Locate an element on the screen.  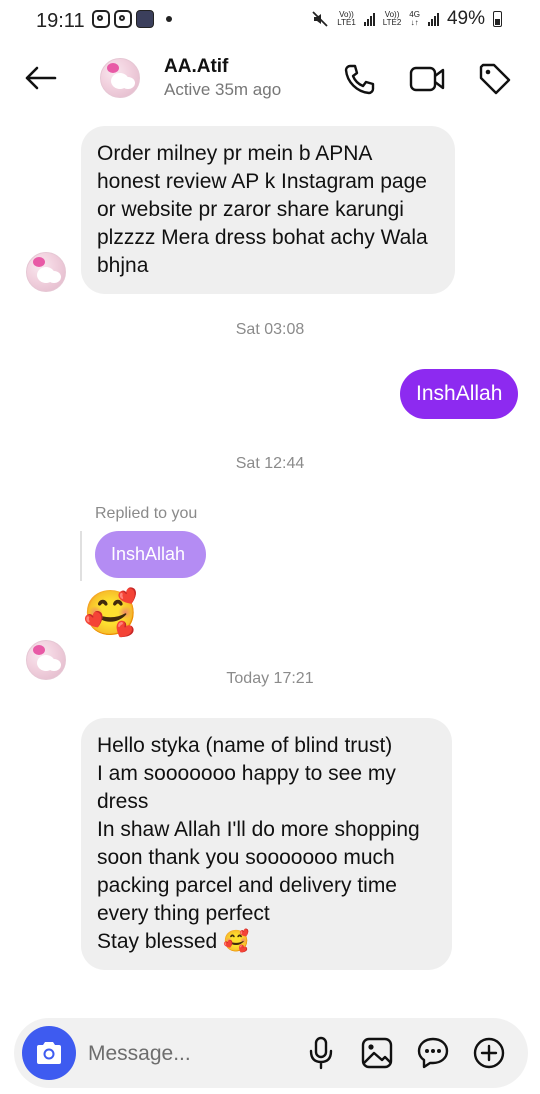
reply-label: Replied to you is located at coordinates (146, 513).